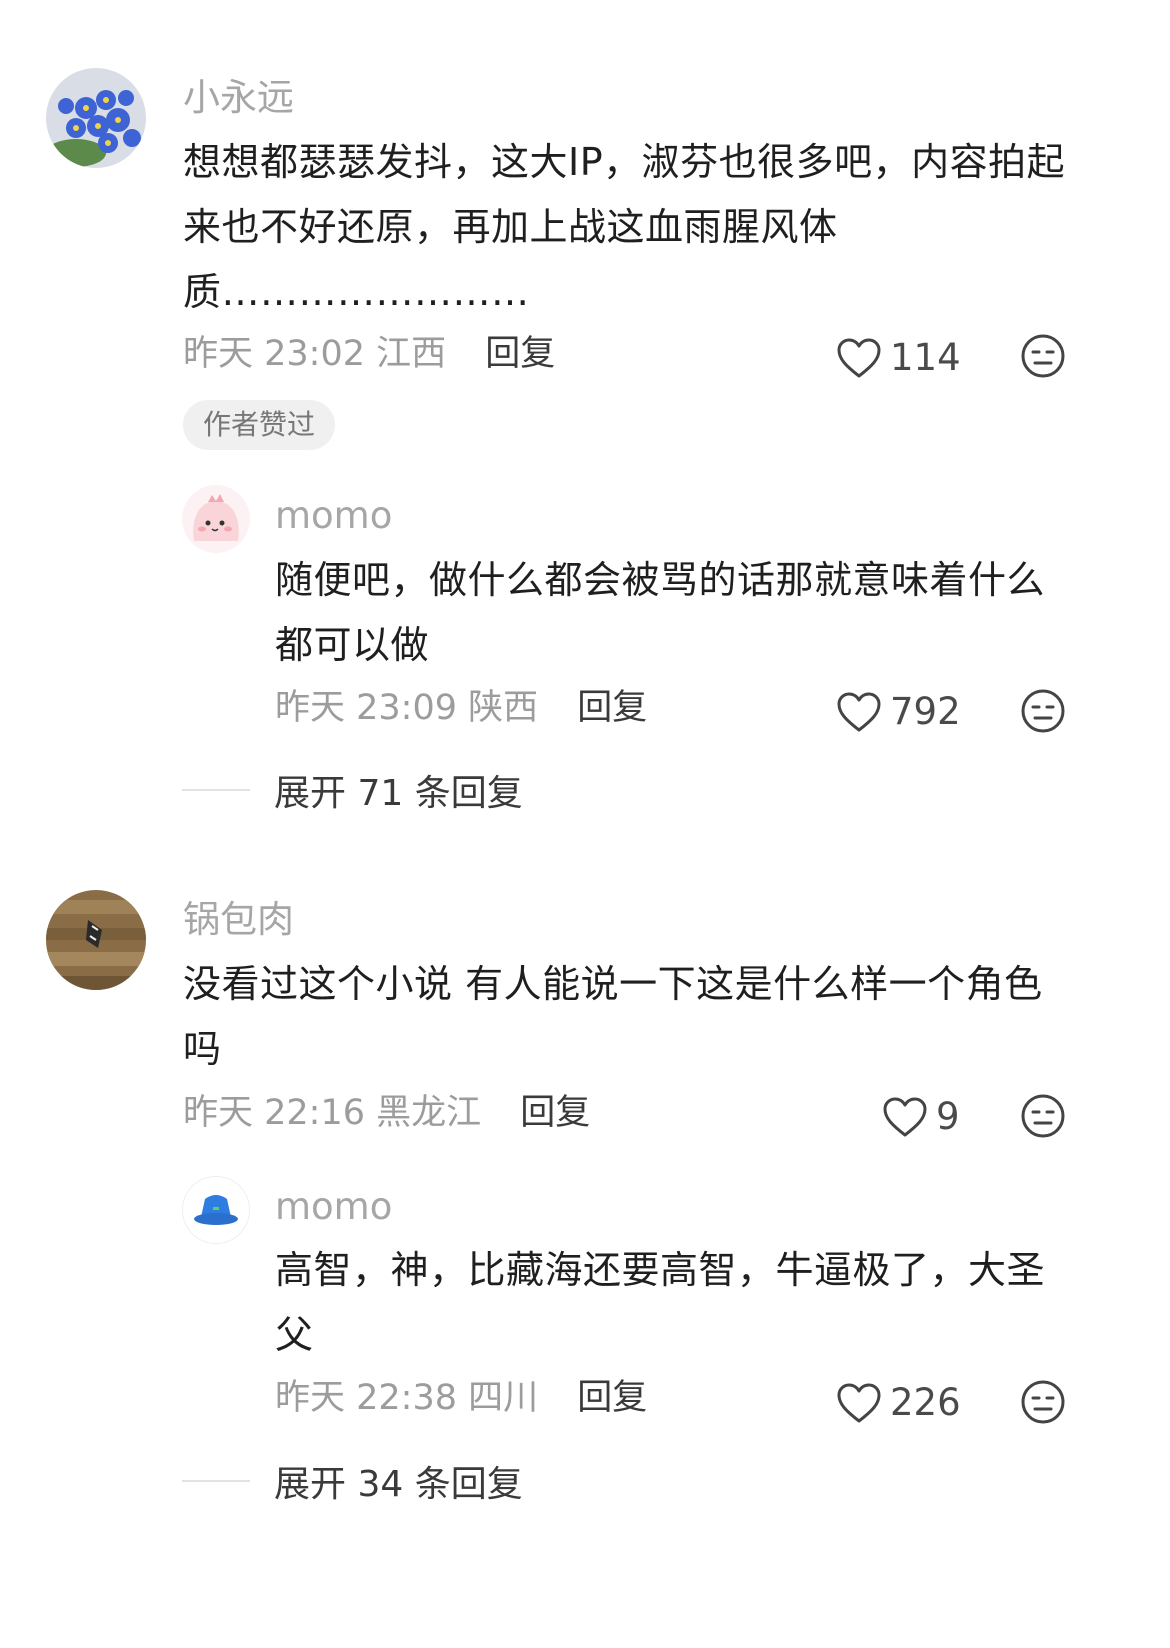  What do you see at coordinates (503, 708) in the screenshot?
I see `location: 陕西` at bounding box center [503, 708].